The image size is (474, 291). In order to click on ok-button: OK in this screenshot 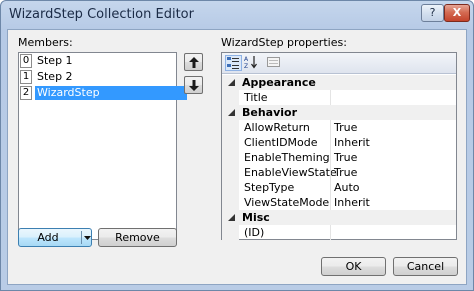, I will do `click(353, 266)`.